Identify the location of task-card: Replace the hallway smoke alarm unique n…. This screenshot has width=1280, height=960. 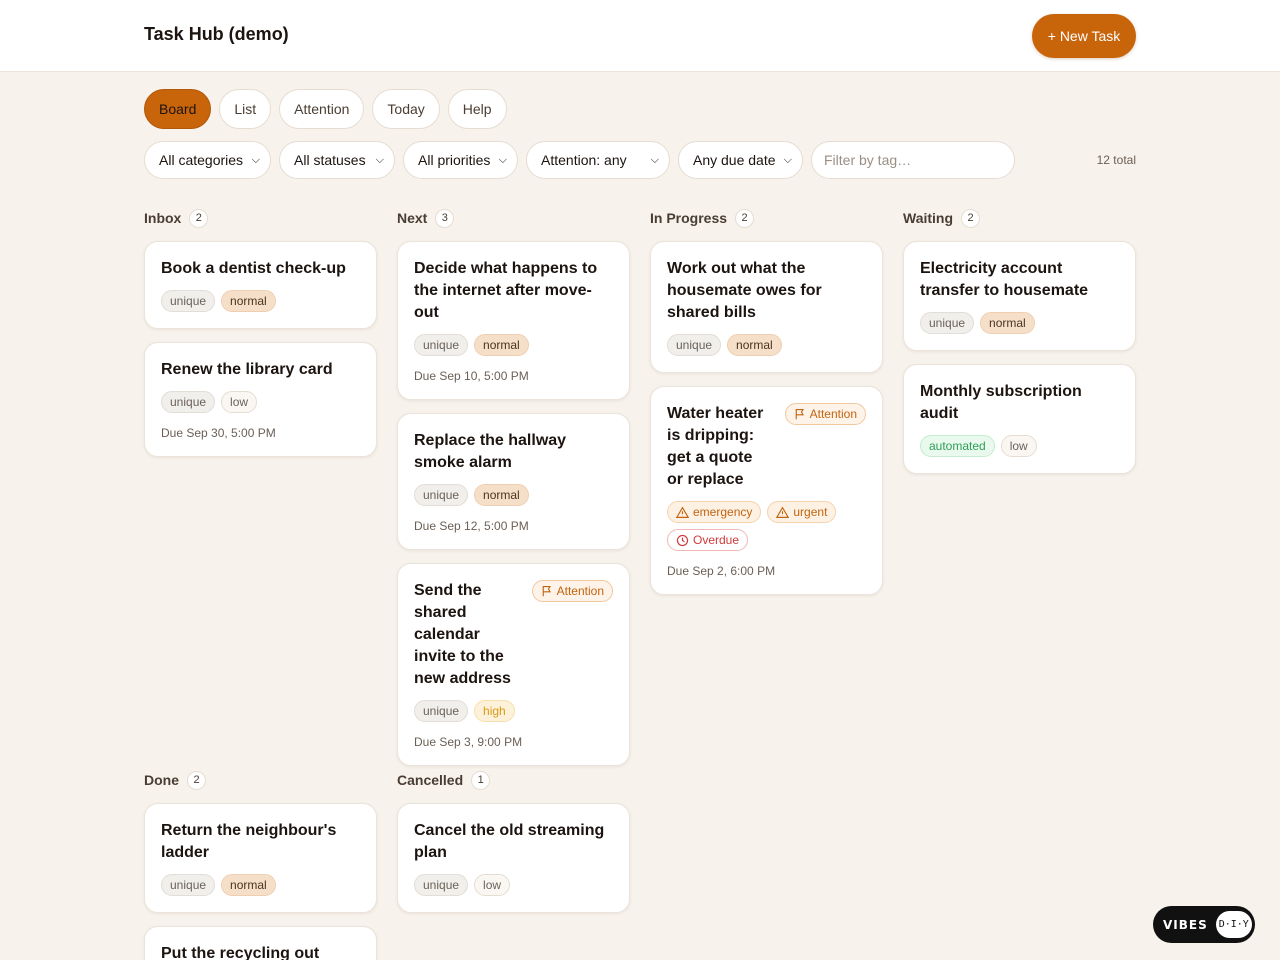
(513, 481).